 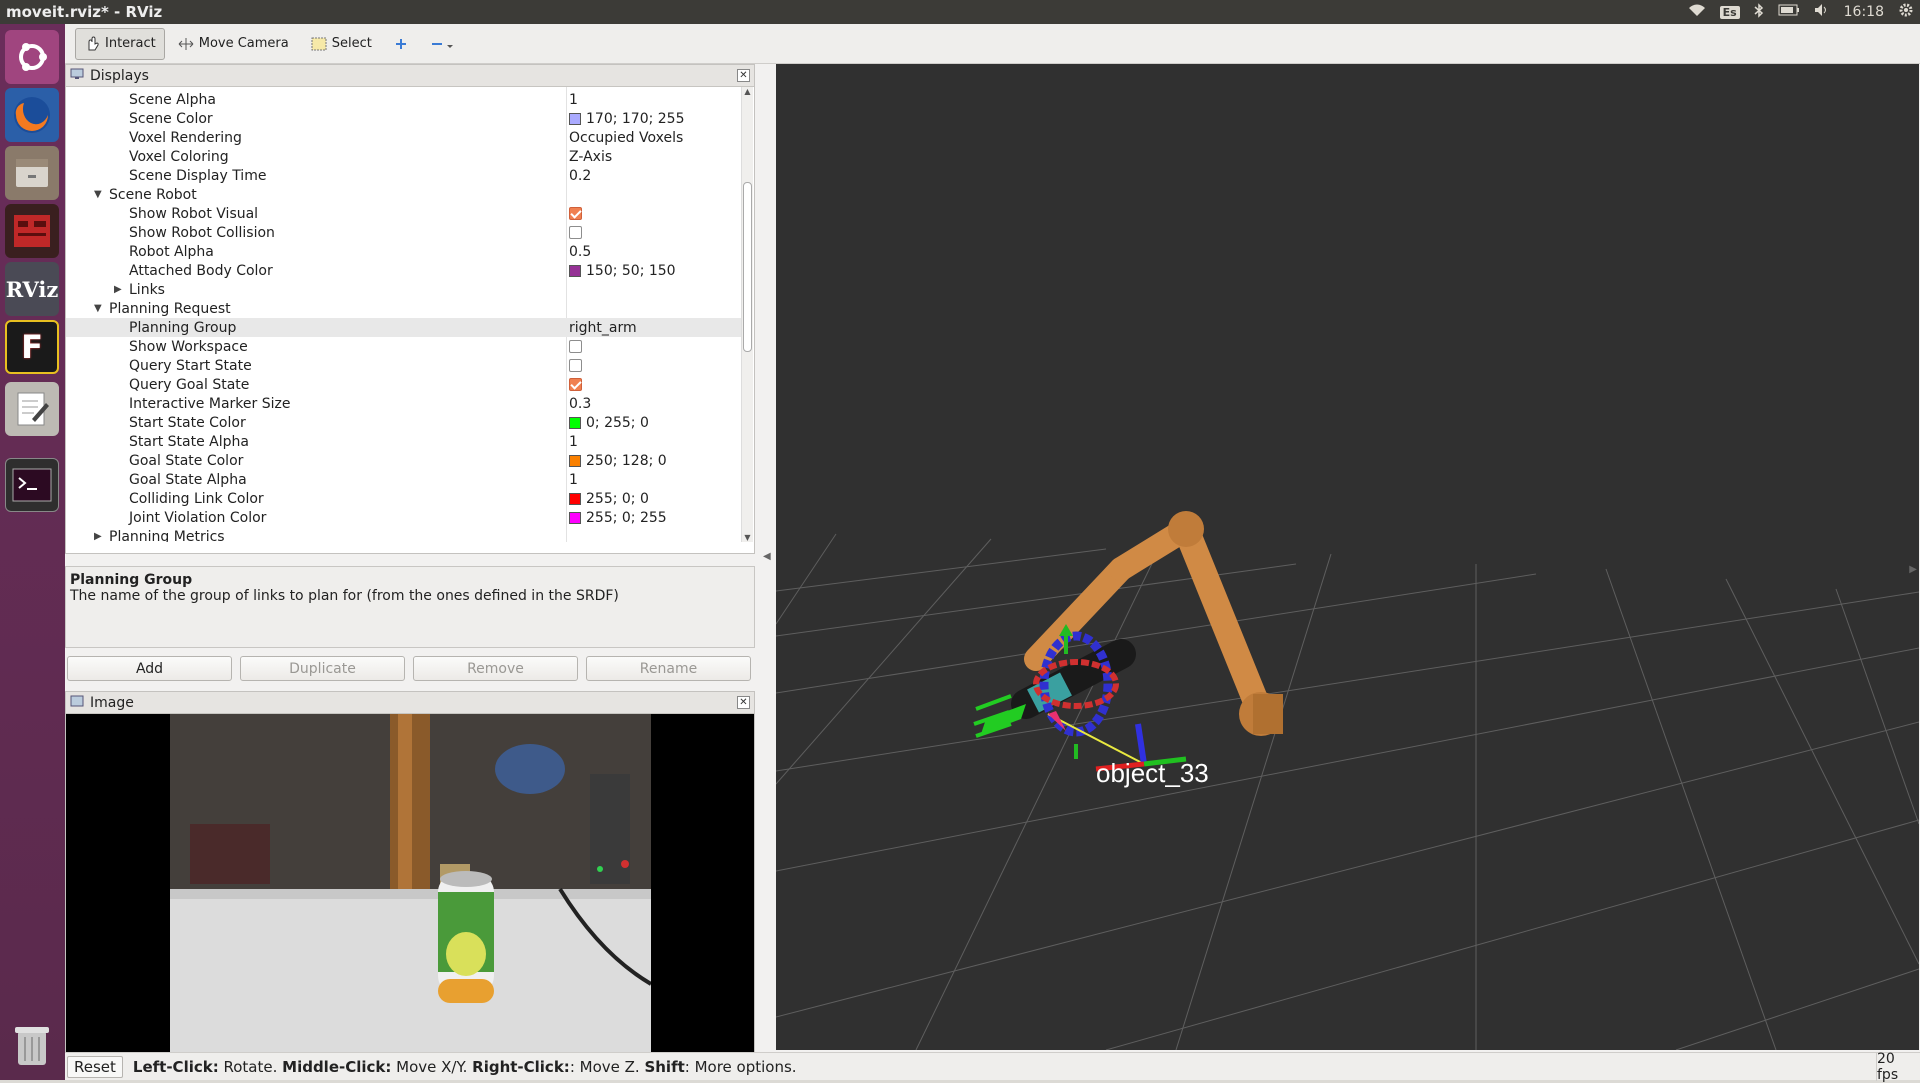 I want to click on ubuntu-dash-icon, so click(x=32, y=57).